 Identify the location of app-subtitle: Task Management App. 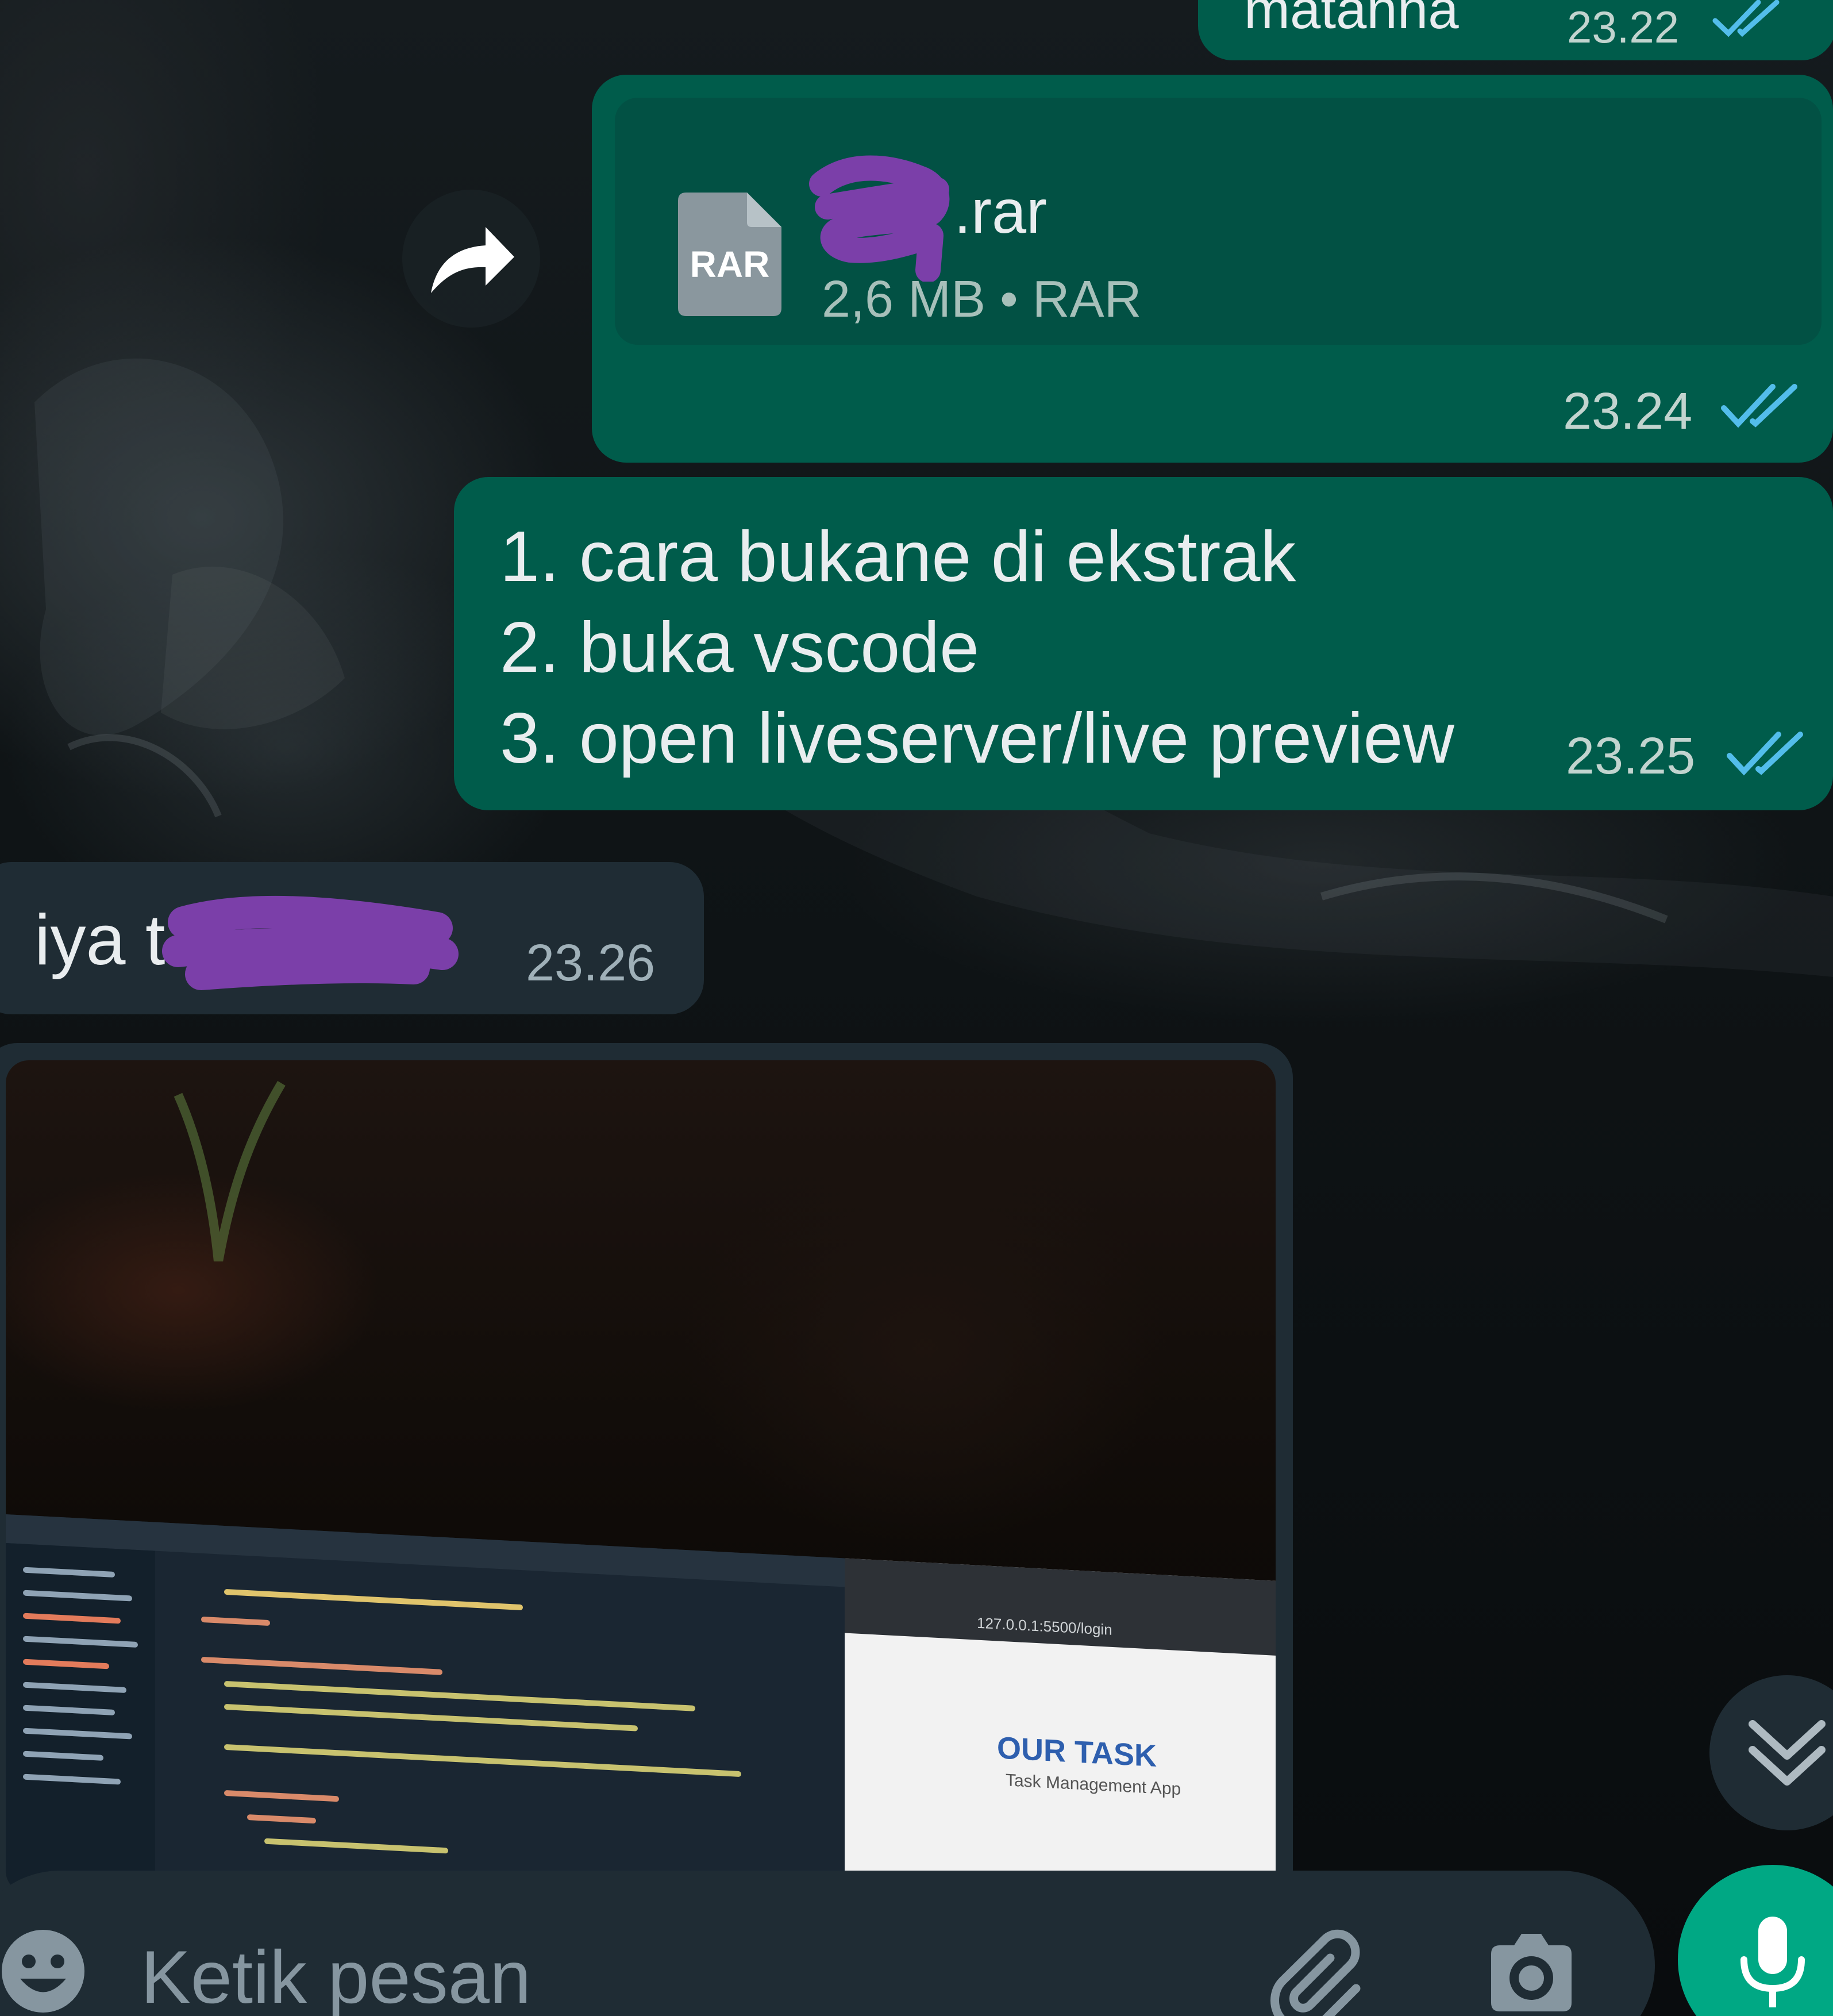
(1093, 1785).